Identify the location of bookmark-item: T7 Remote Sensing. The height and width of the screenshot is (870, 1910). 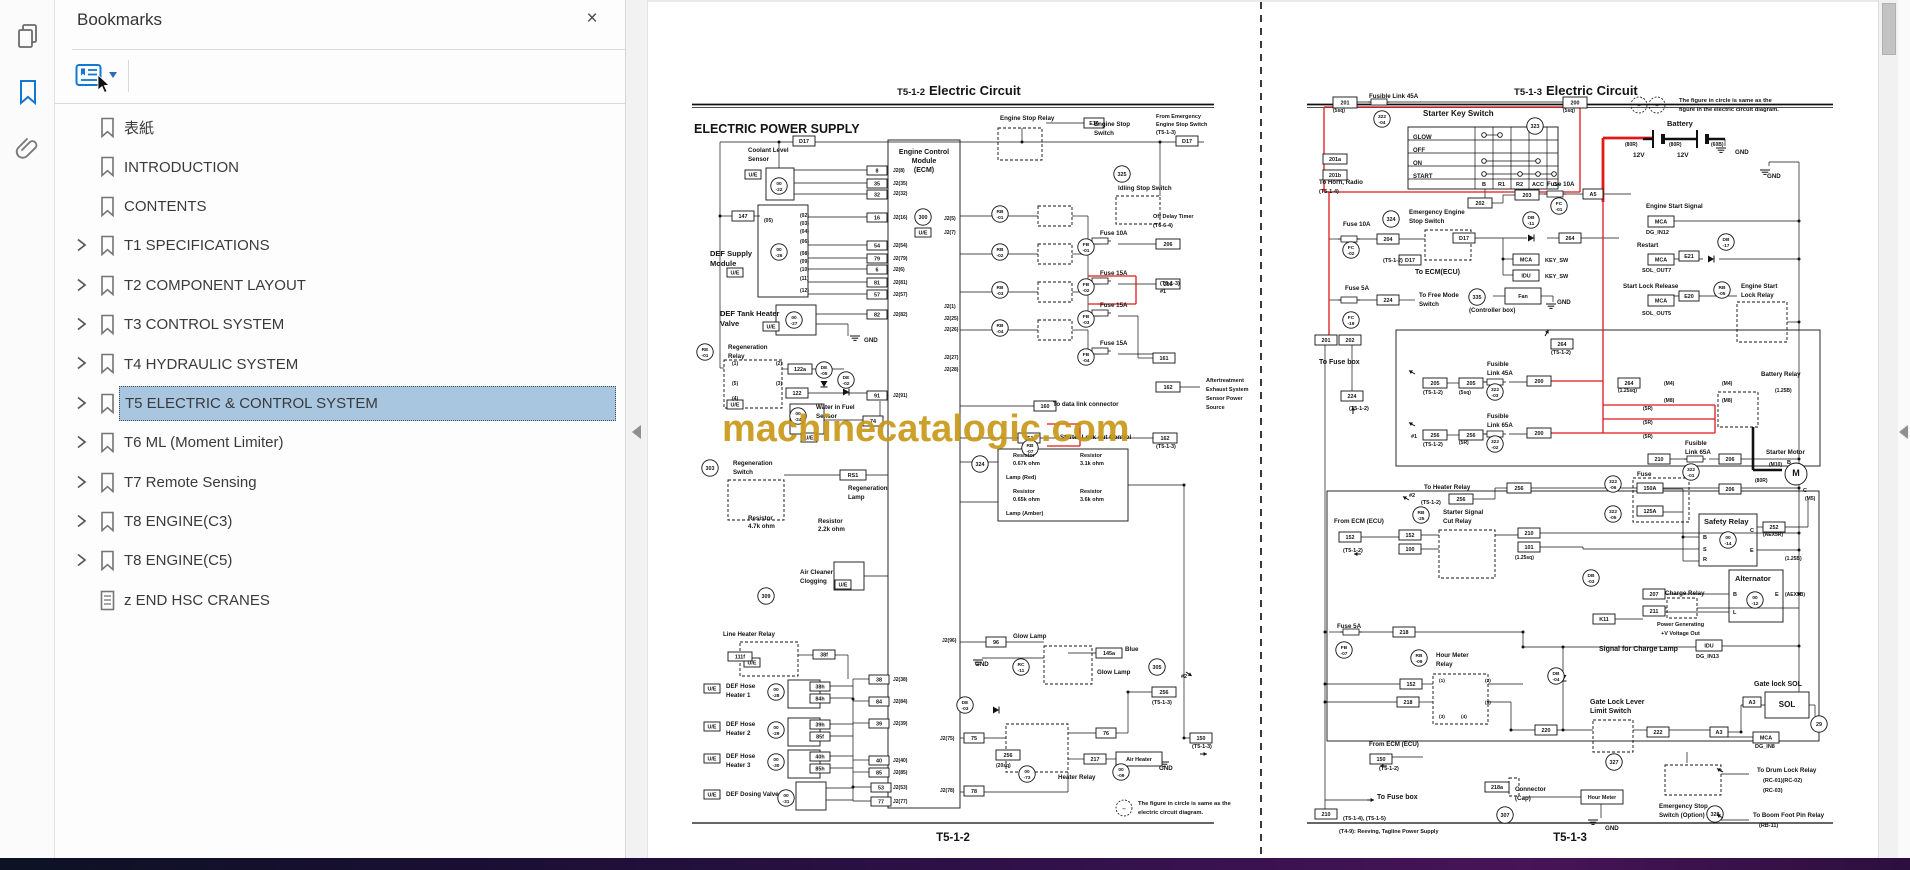
(340, 482).